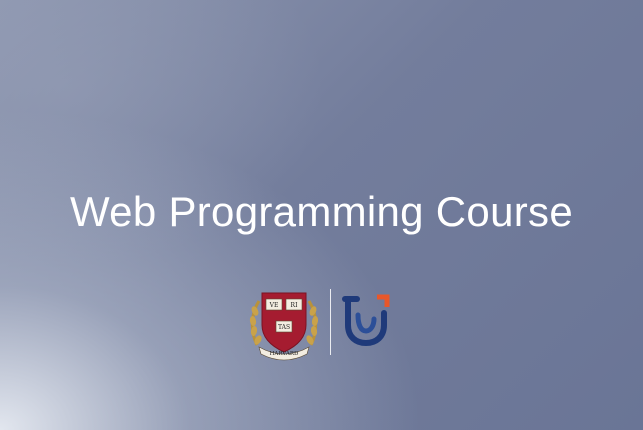 The height and width of the screenshot is (430, 643). What do you see at coordinates (321, 211) in the screenshot?
I see `slide-title: Web Programming Course` at bounding box center [321, 211].